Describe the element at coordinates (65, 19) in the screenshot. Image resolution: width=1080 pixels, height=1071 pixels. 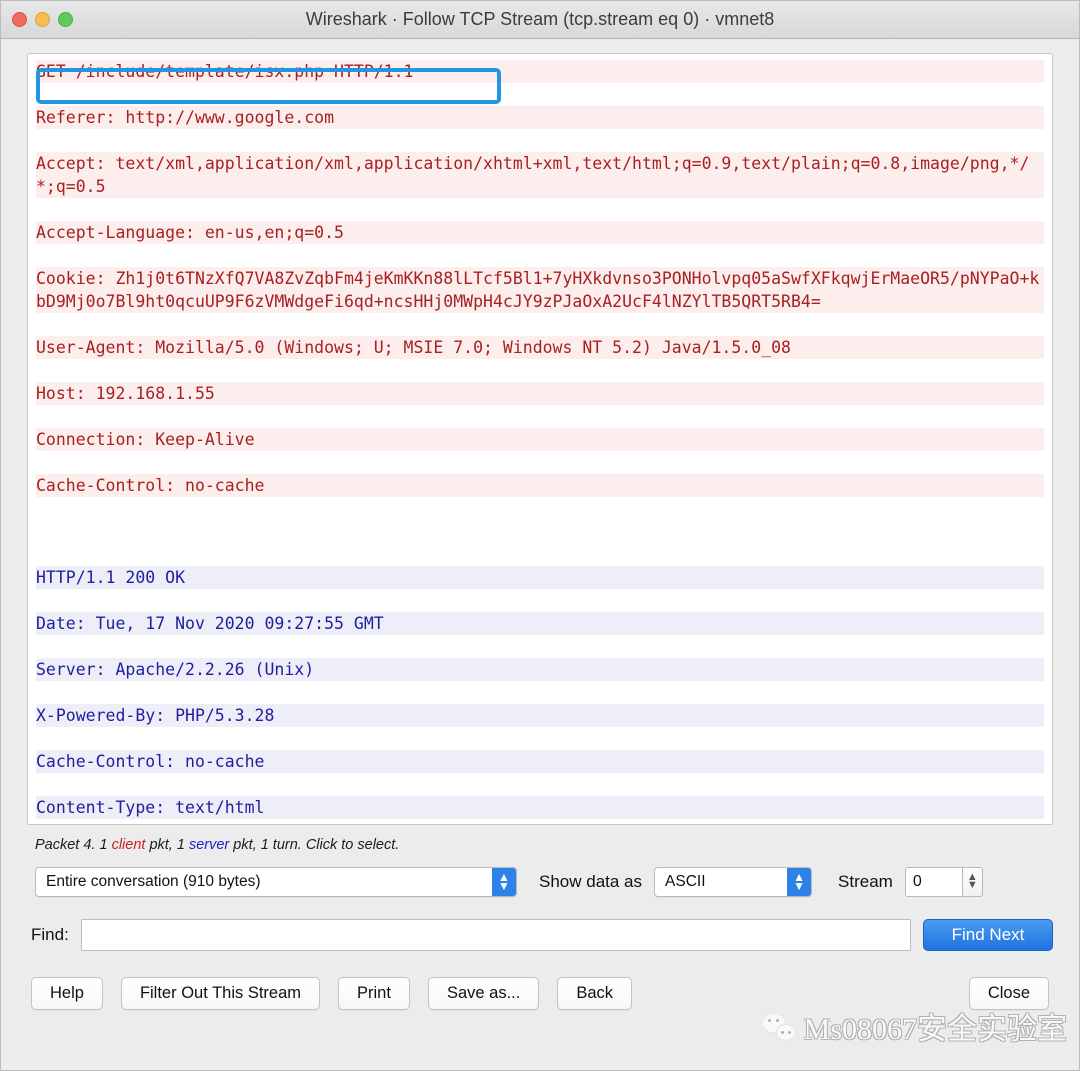
I see `zoom-window-button` at that location.